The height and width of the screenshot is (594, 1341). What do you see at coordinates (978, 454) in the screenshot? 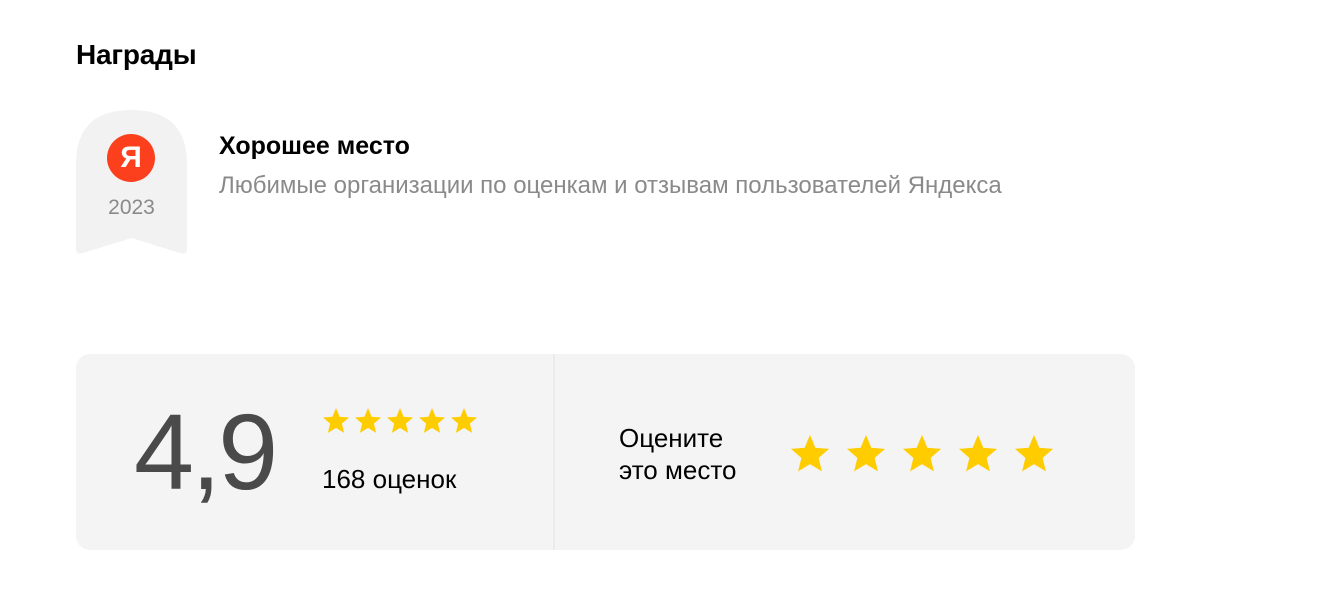
I see `rate-star-4-icon` at bounding box center [978, 454].